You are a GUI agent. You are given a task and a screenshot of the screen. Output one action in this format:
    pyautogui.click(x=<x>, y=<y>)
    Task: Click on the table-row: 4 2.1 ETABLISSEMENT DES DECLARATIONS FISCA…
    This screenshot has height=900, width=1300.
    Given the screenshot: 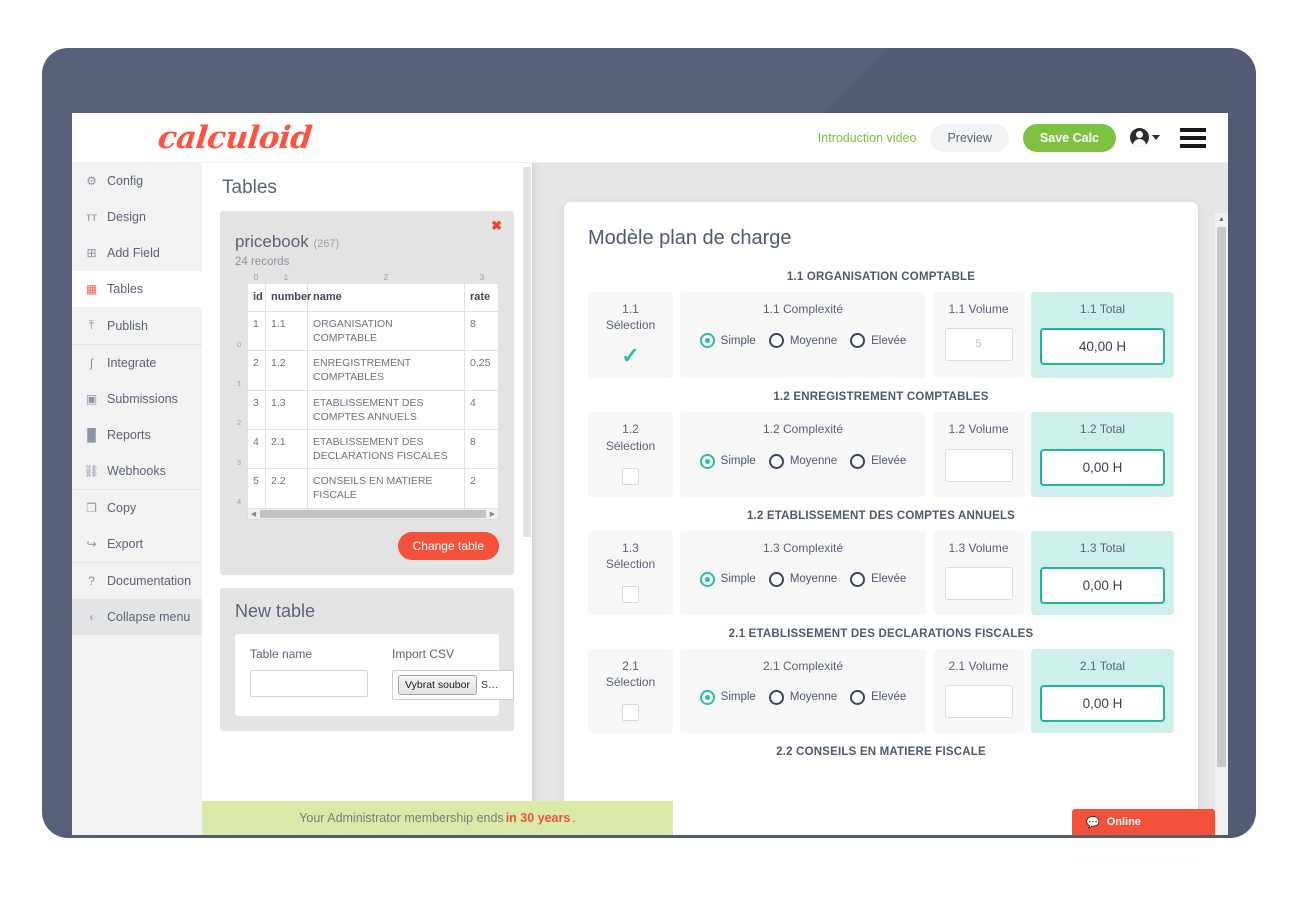 What is the action you would take?
    pyautogui.click(x=373, y=449)
    